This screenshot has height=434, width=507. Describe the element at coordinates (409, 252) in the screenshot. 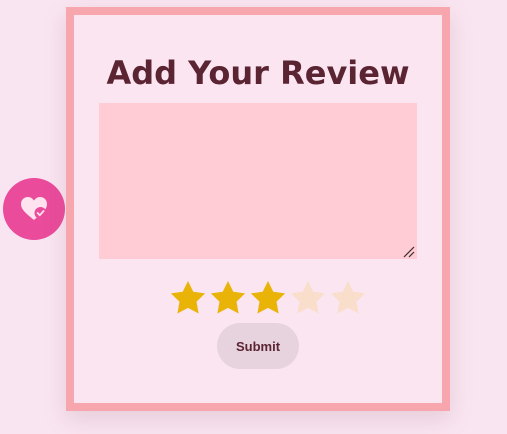

I see `resize-grip-icon` at that location.